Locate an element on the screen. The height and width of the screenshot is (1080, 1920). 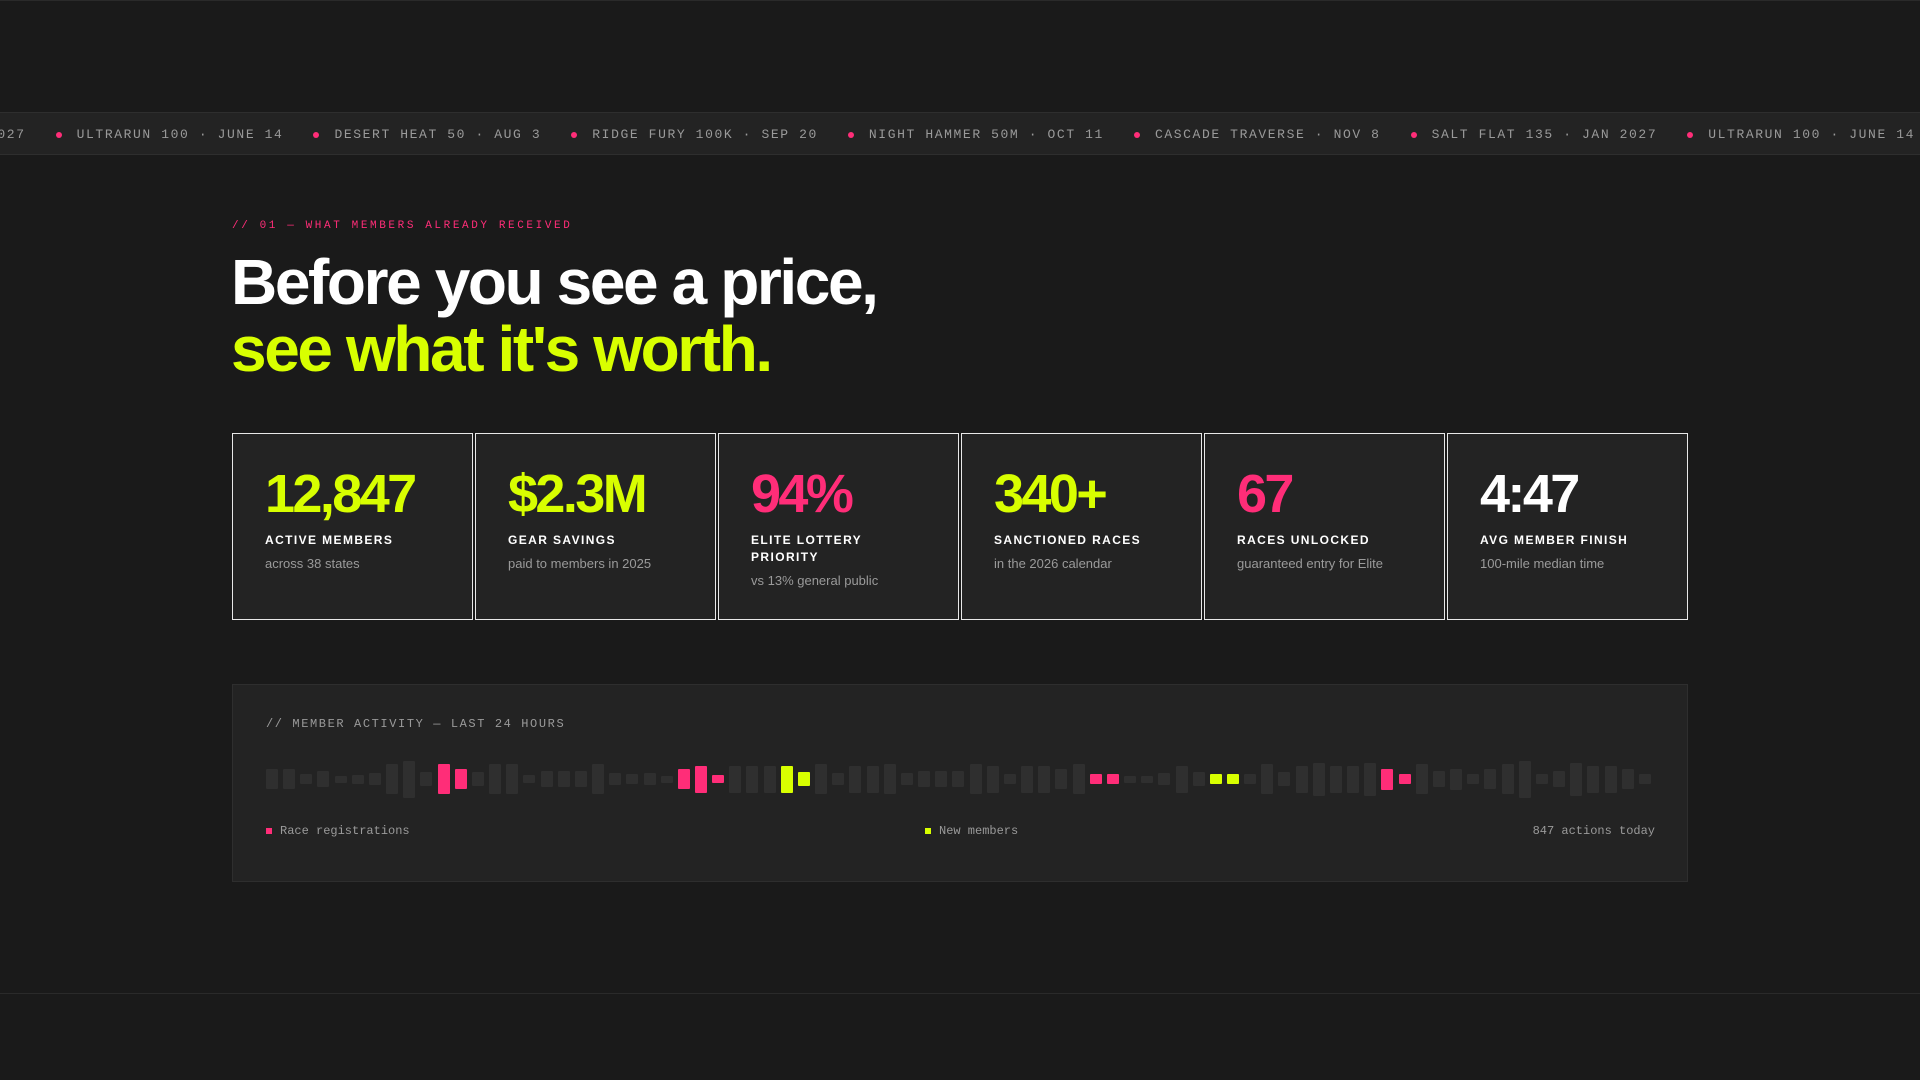
section-eyebrow: // 01 — WHAT MEMBERS ALREADY RECEIVED is located at coordinates (402, 226).